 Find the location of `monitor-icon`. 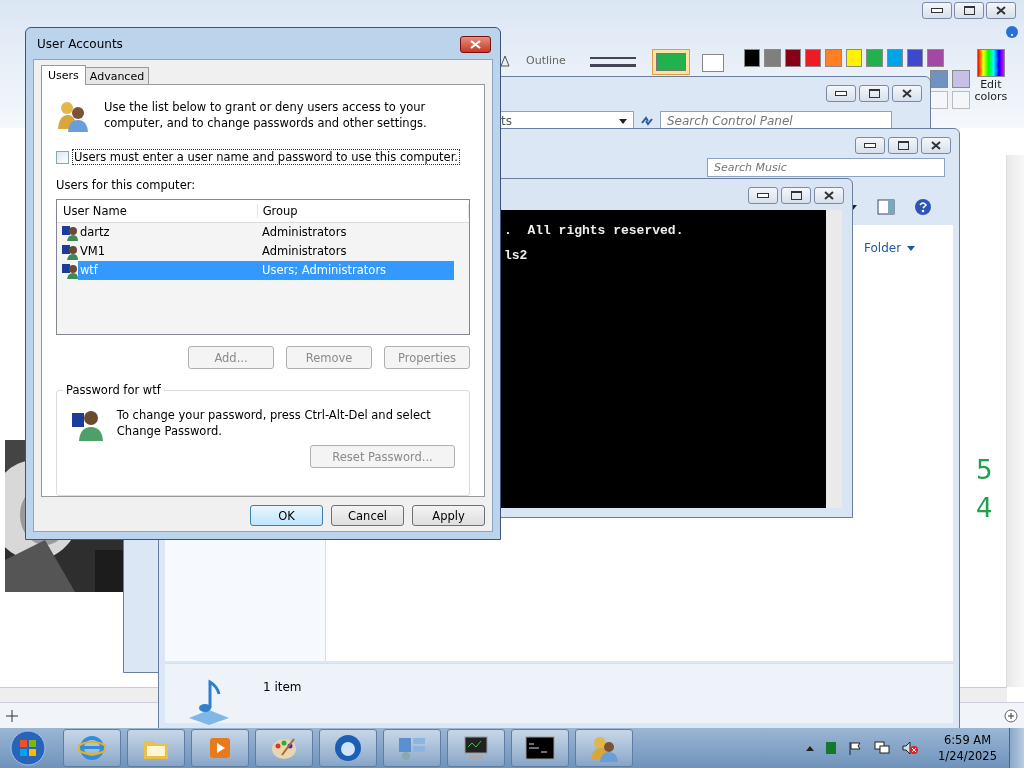

monitor-icon is located at coordinates (476, 748).